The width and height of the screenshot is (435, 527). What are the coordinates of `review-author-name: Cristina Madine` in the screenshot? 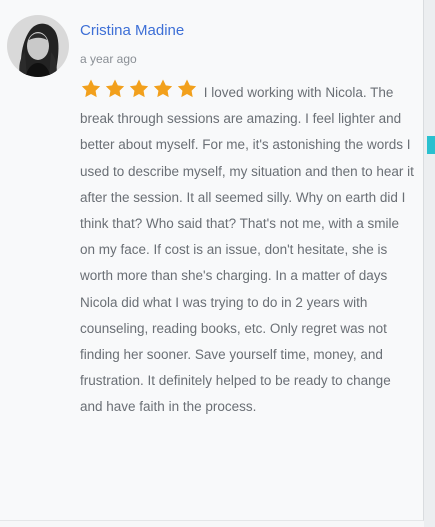 It's located at (132, 31).